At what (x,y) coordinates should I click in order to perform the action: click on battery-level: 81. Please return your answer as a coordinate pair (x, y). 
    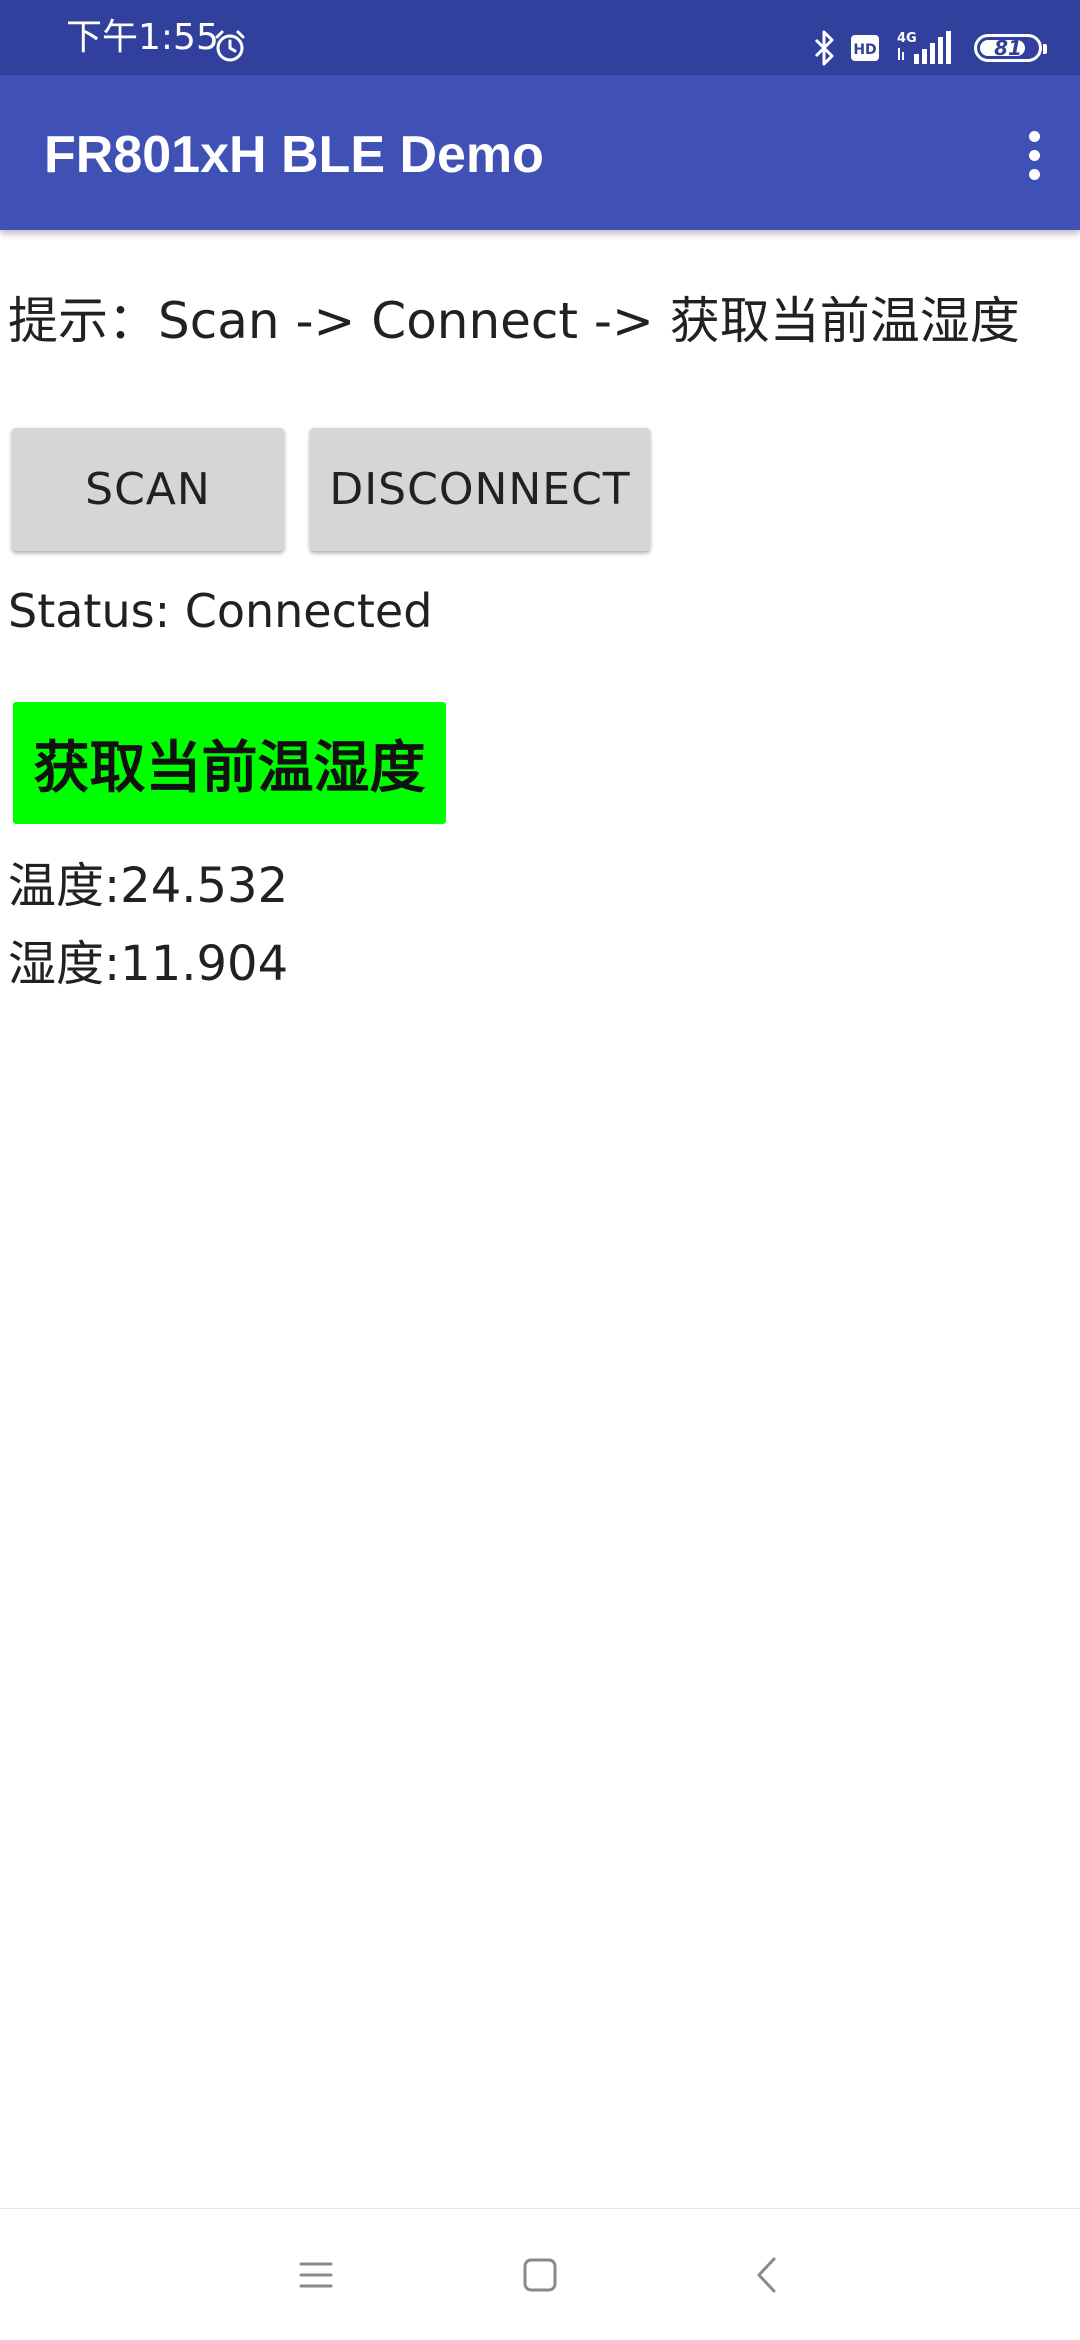
    Looking at the image, I should click on (1008, 48).